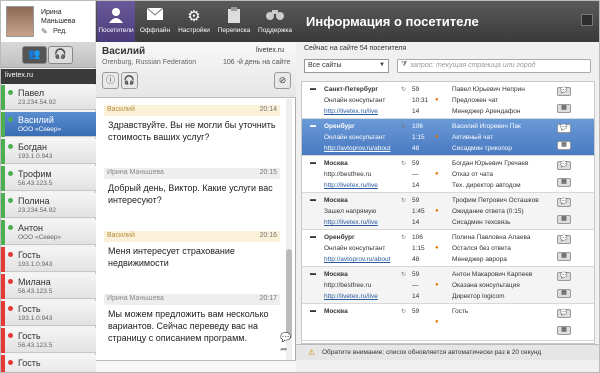 The image size is (600, 373). Describe the element at coordinates (336, 311) in the screenshot. I see `row-city: Москва` at that location.